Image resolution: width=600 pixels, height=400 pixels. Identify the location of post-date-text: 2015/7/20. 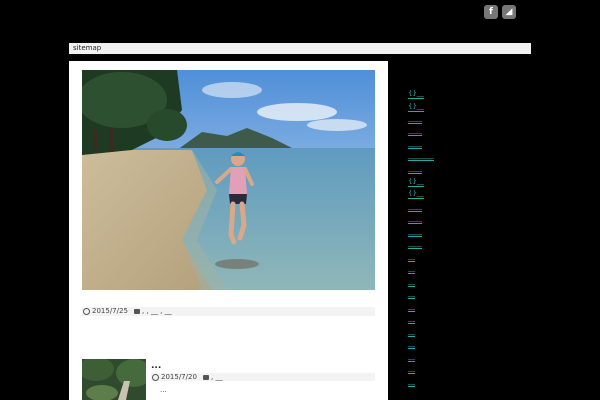
(179, 377).